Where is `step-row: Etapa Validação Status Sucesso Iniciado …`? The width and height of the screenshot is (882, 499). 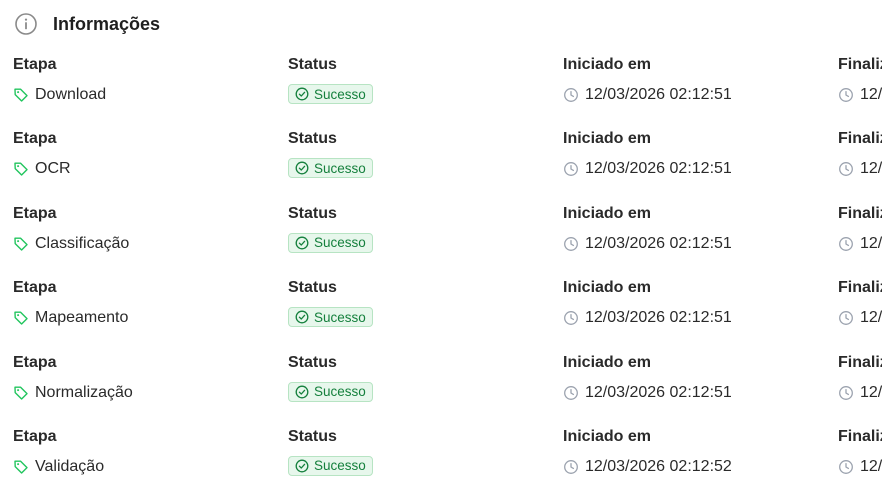
step-row: Etapa Validação Status Sucesso Iniciado … is located at coordinates (441, 462).